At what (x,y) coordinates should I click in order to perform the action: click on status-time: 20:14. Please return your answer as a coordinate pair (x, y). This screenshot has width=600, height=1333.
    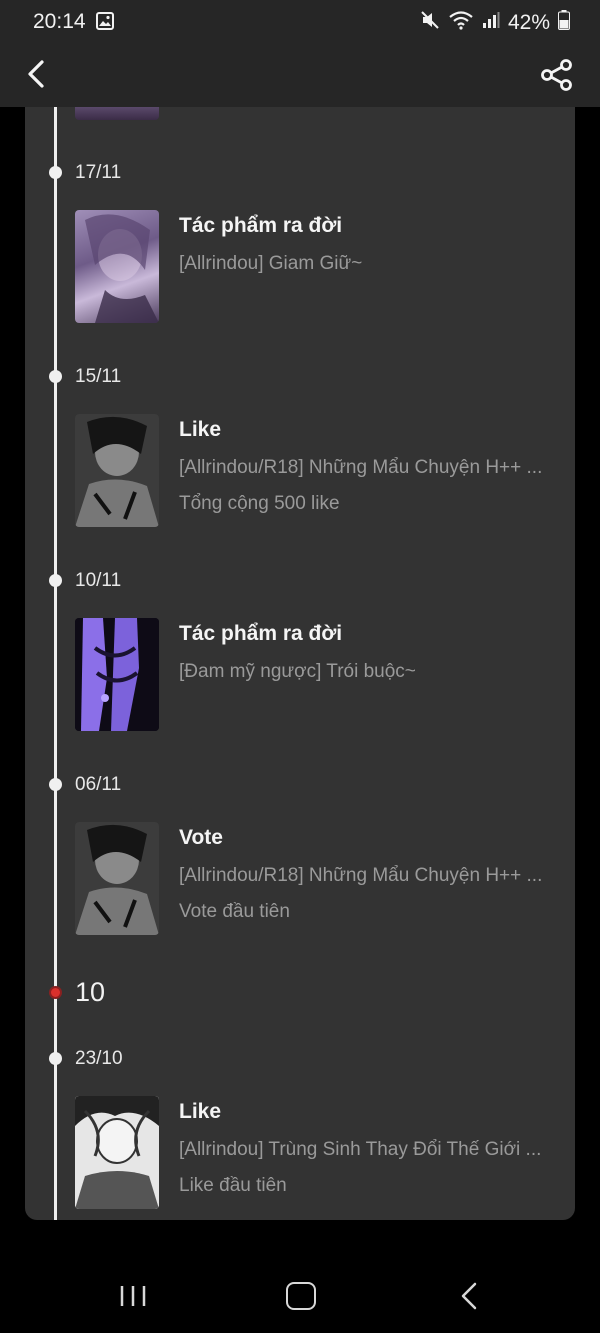
    Looking at the image, I should click on (59, 21).